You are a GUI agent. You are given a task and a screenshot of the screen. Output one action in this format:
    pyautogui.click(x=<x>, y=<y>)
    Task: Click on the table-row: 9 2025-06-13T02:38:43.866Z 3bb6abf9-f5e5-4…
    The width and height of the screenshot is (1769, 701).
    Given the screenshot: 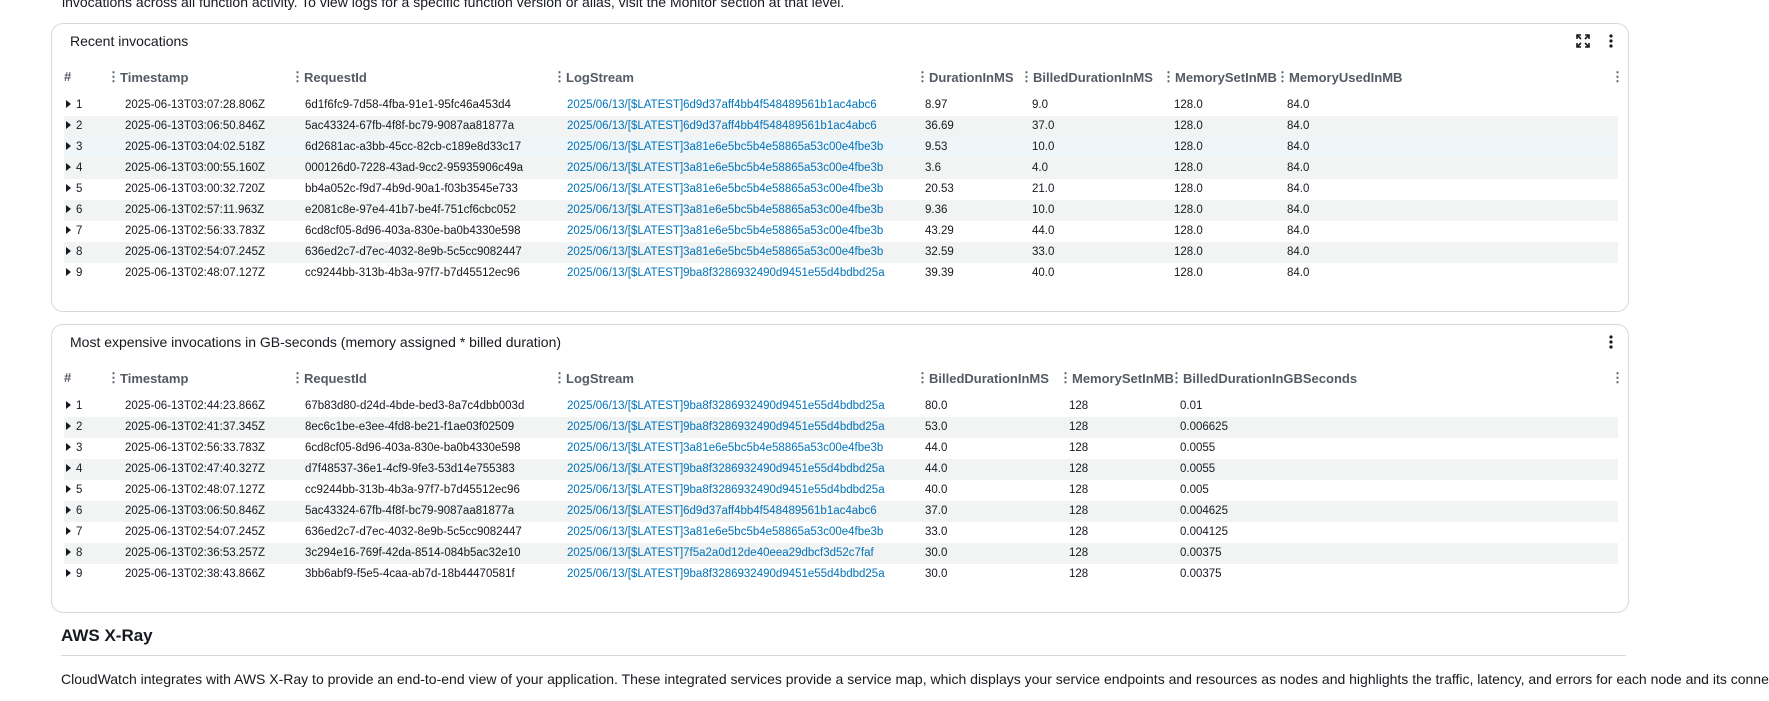 What is the action you would take?
    pyautogui.click(x=841, y=574)
    